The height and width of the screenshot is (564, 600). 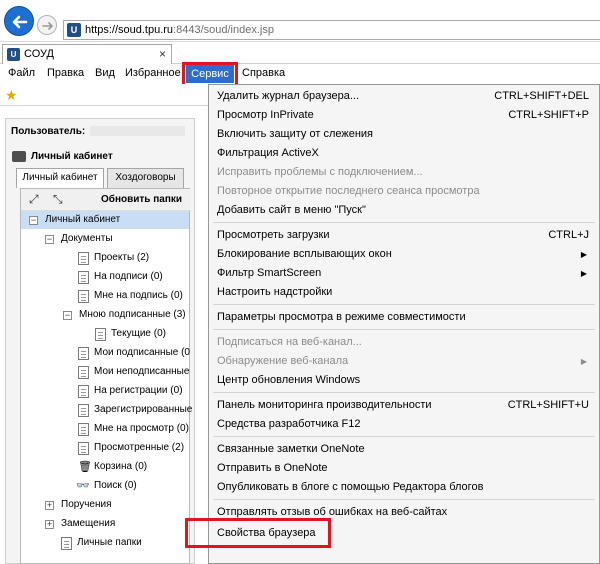 I want to click on refresh-folders-button: Обновить папки, so click(x=141, y=199).